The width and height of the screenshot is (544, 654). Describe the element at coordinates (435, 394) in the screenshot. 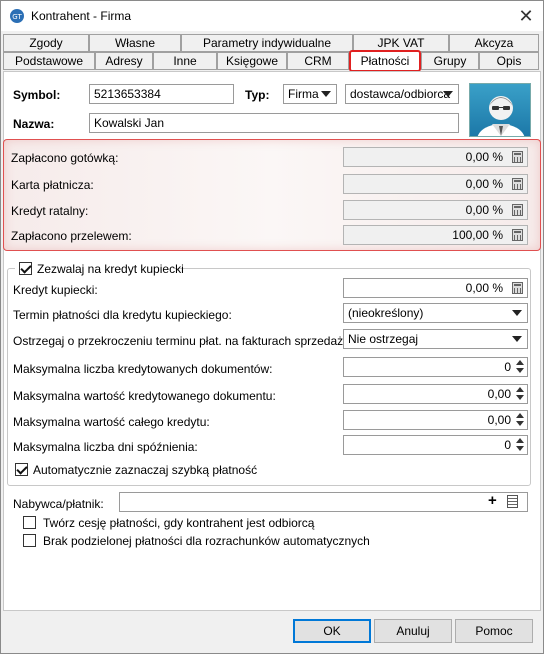

I see `max-doc-value-field: 0,00` at that location.